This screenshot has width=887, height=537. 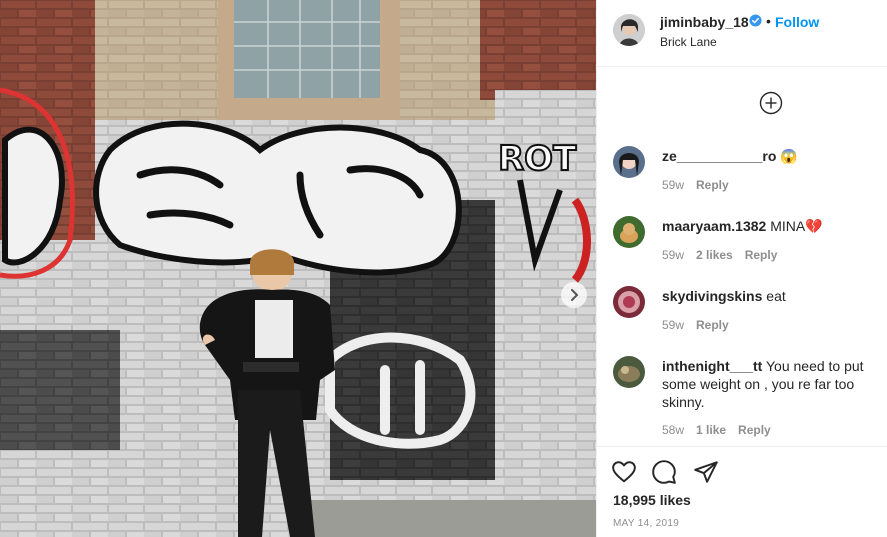 I want to click on plus-circle-icon, so click(x=771, y=103).